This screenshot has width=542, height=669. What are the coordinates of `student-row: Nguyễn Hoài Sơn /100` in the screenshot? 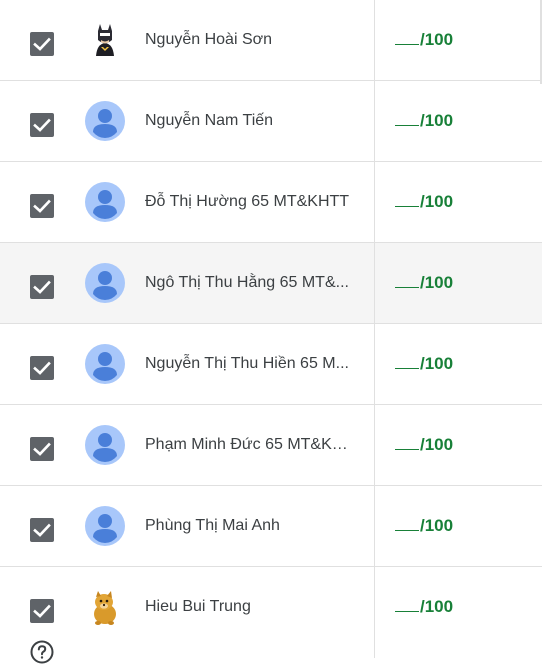 It's located at (271, 42).